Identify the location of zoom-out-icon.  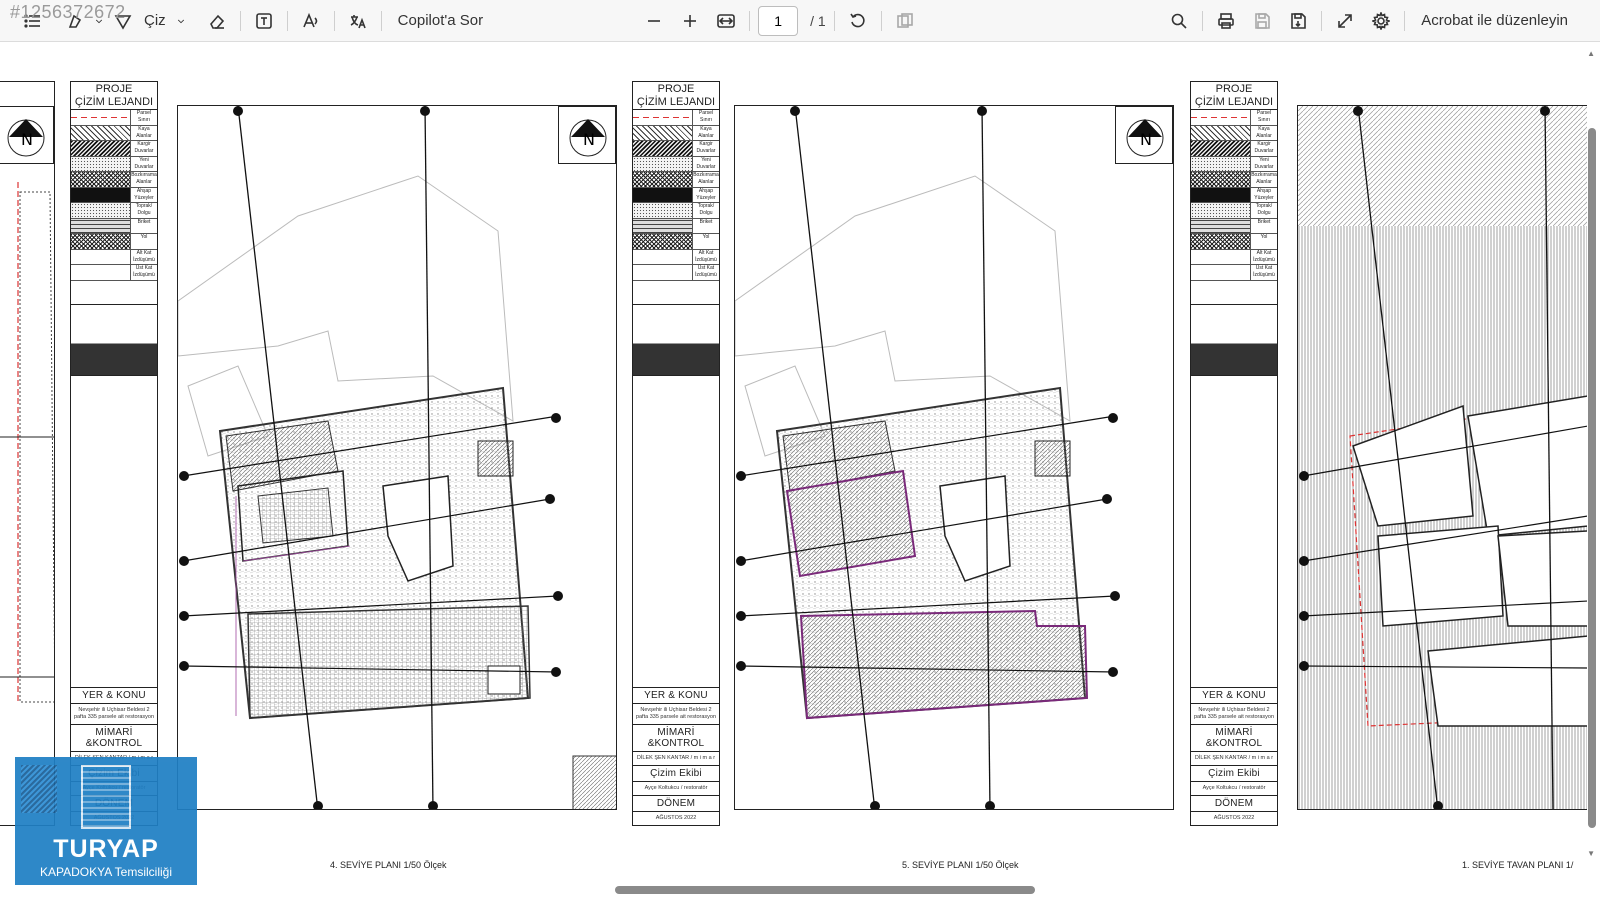
(654, 21).